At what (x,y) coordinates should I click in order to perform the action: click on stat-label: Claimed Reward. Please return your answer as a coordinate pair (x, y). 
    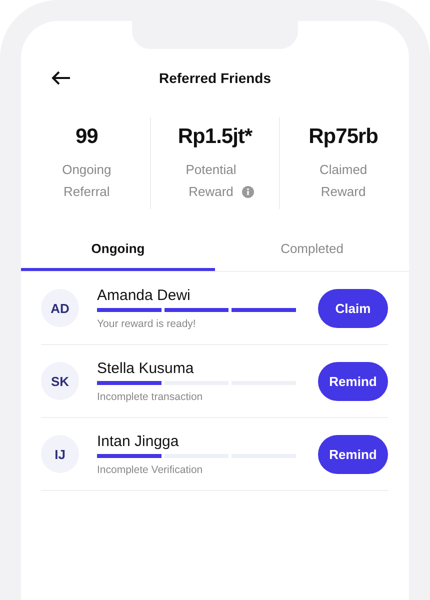
    Looking at the image, I should click on (343, 181).